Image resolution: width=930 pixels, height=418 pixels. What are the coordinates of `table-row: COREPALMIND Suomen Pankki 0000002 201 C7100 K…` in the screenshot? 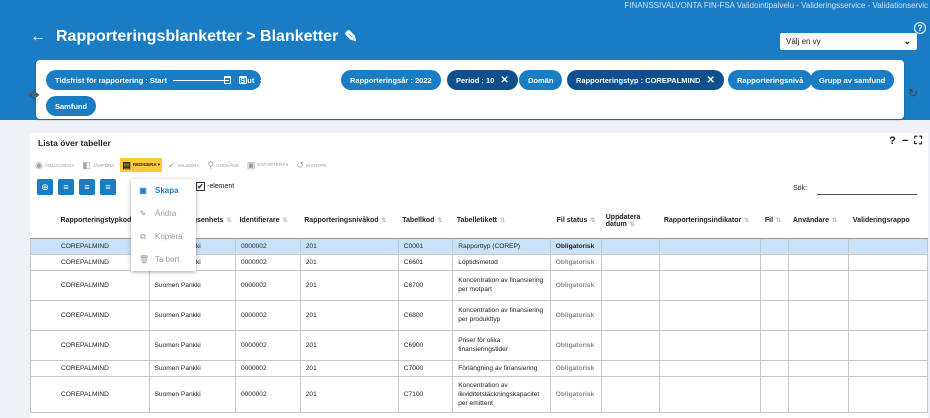 It's located at (479, 394).